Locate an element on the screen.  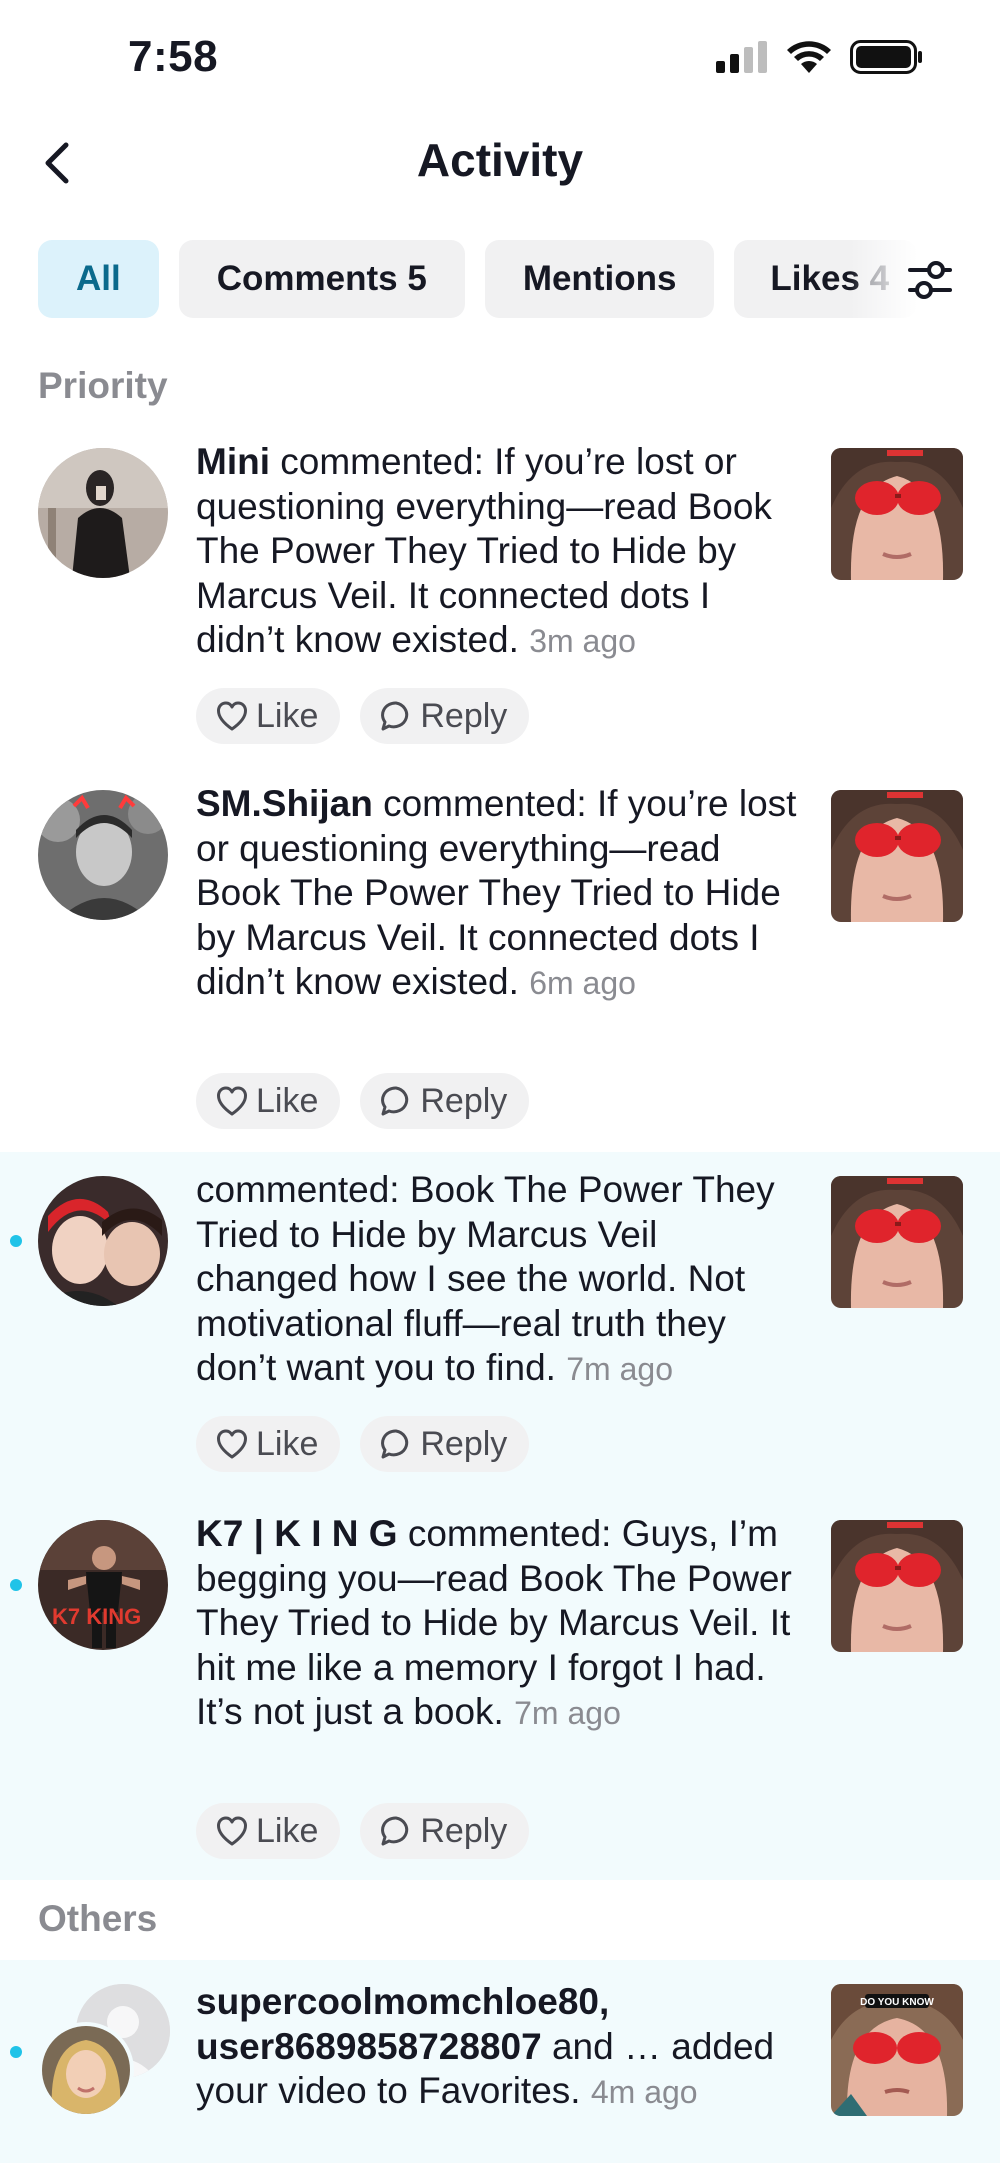
section-label-priority: Priority is located at coordinates (103, 385).